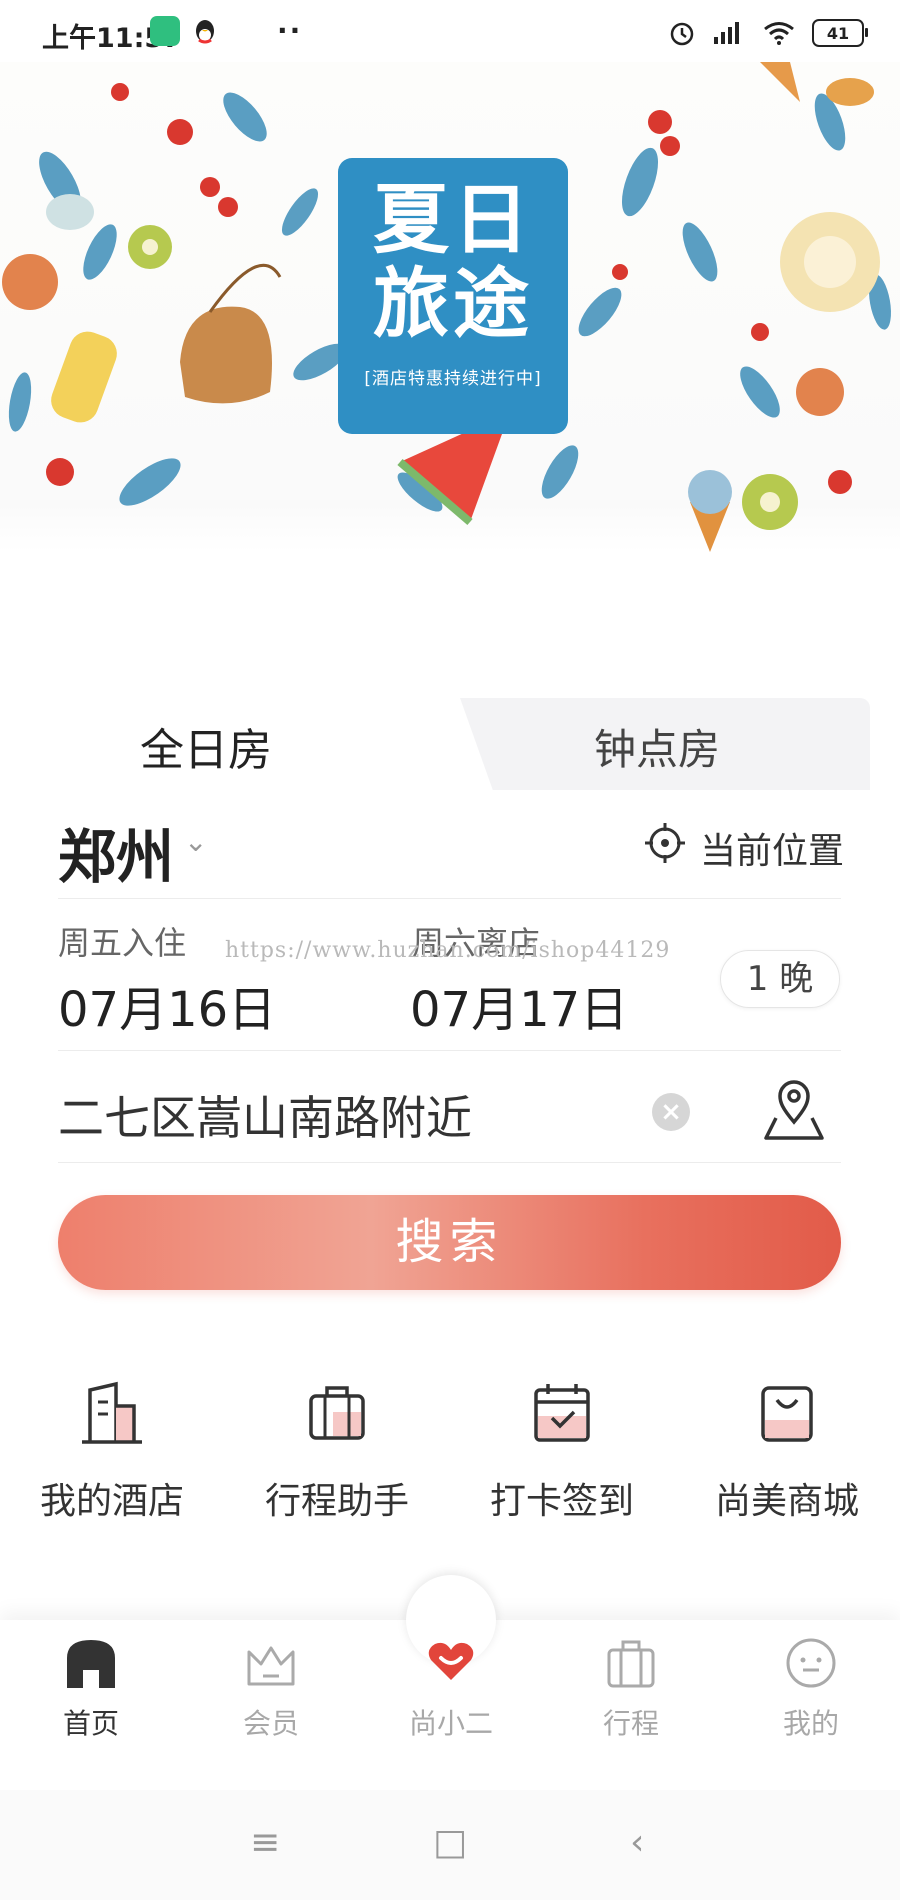  I want to click on alarm-icon, so click(682, 34).